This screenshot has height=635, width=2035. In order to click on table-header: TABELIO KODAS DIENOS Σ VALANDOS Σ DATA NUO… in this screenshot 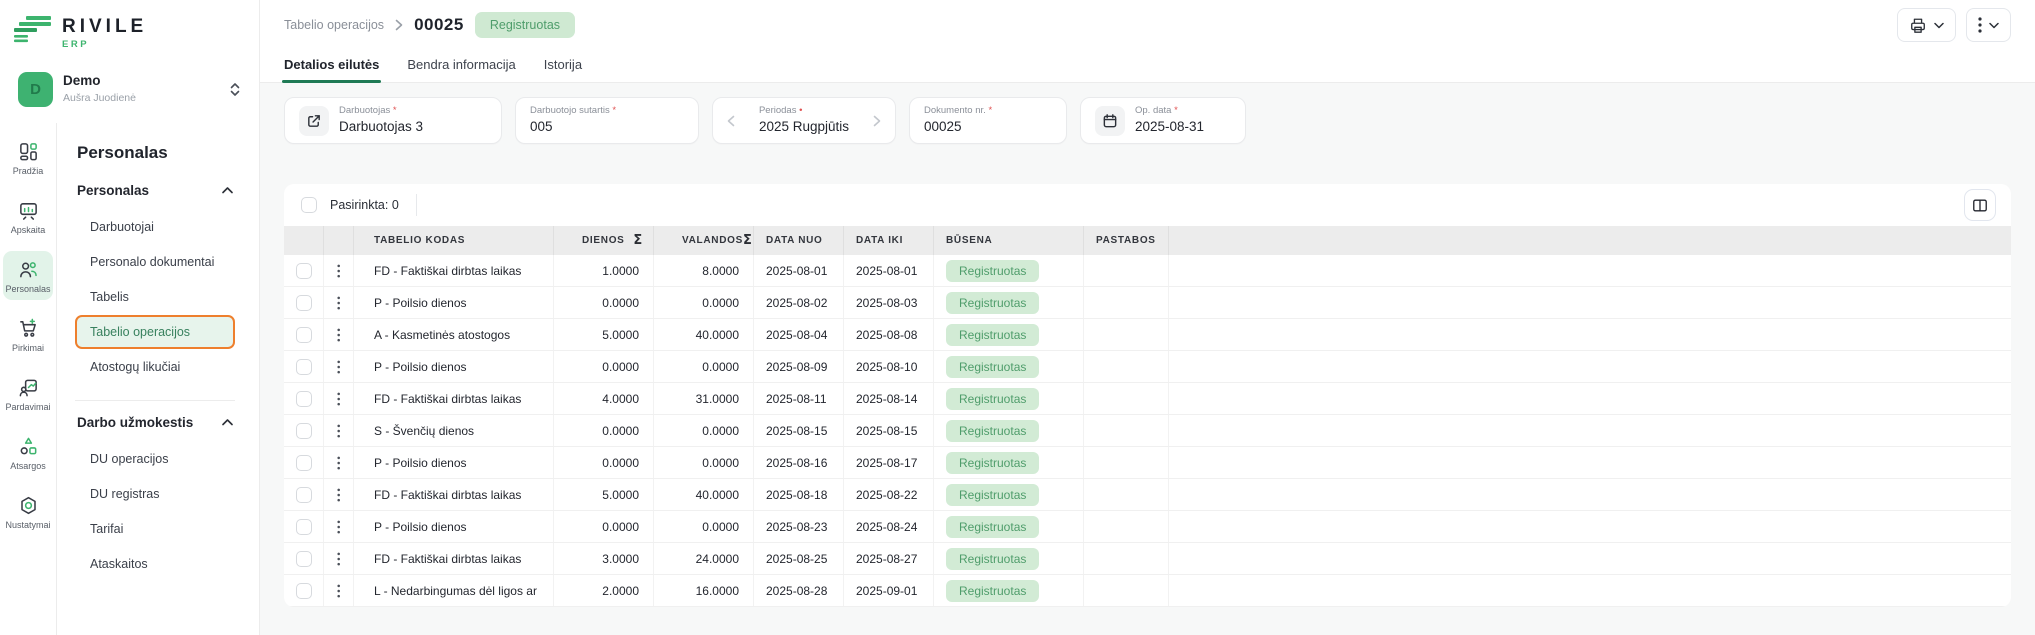, I will do `click(1147, 240)`.